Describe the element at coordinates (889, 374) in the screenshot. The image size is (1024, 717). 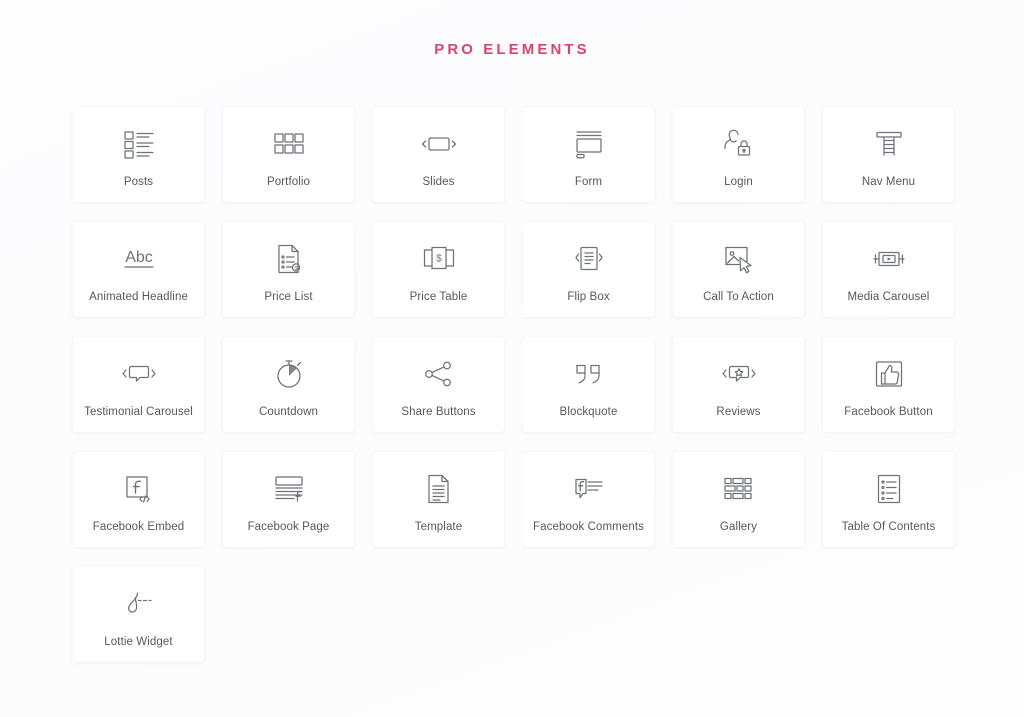
I see `facebook-button-icon` at that location.